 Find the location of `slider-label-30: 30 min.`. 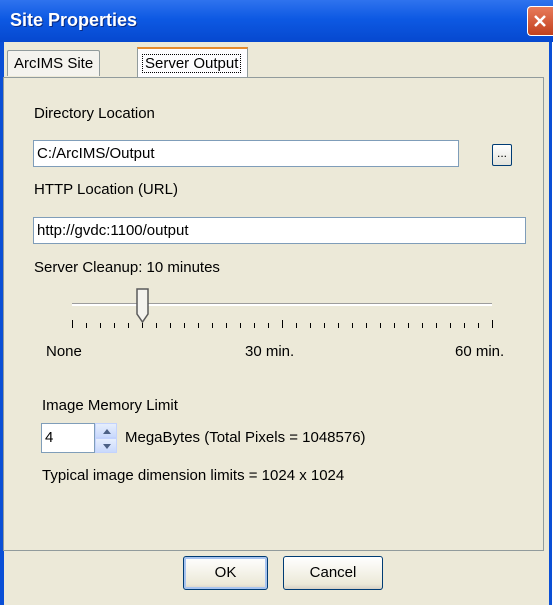

slider-label-30: 30 min. is located at coordinates (270, 351).